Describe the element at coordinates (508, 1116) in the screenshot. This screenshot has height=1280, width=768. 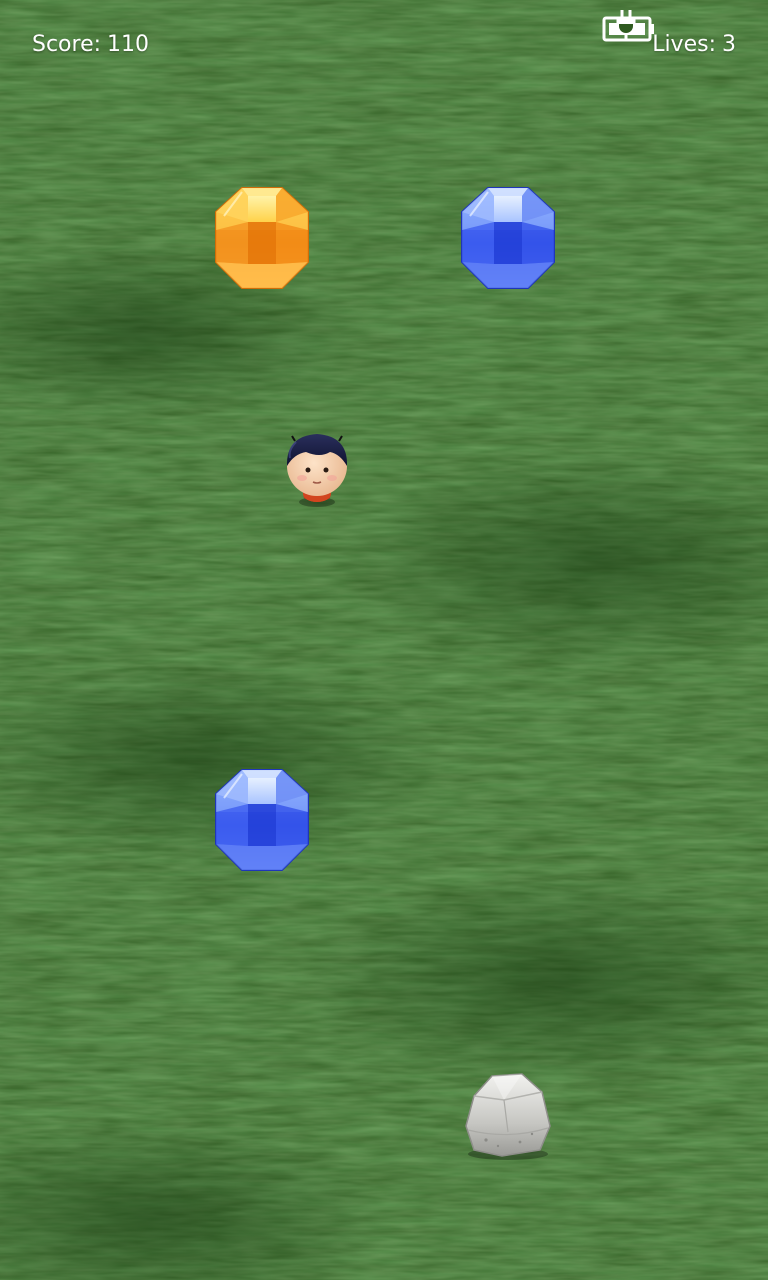
I see `gray-rock` at that location.